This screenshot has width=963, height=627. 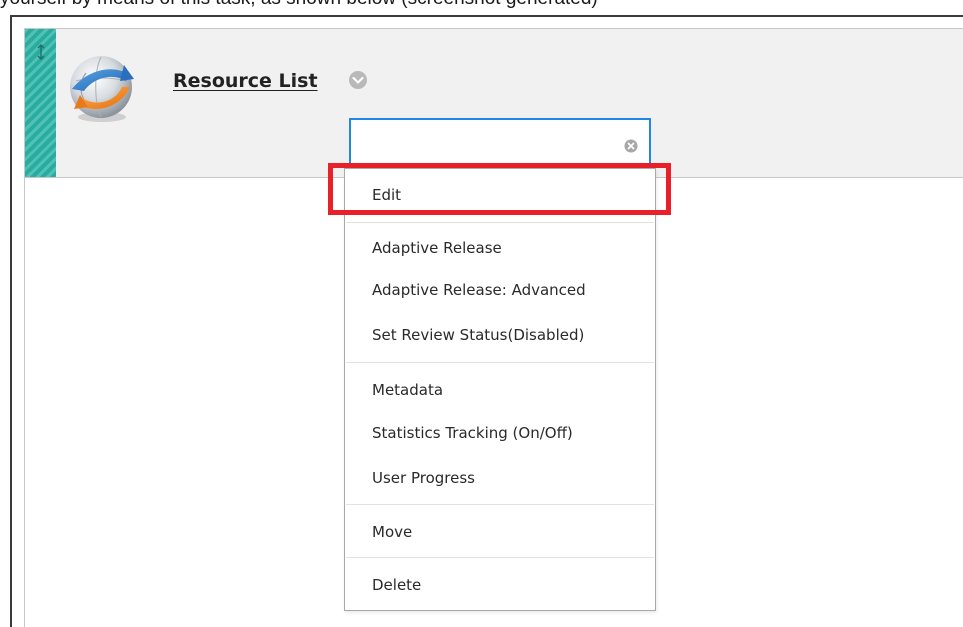 What do you see at coordinates (472, 433) in the screenshot?
I see `menu-item-statistics-tracking: Statistics Tracking (On/Off)` at bounding box center [472, 433].